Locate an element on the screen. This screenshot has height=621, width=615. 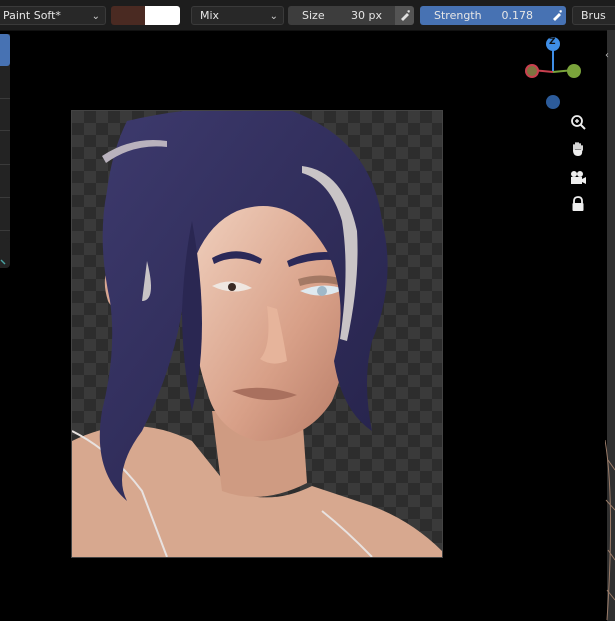
lock-icon is located at coordinates (578, 204).